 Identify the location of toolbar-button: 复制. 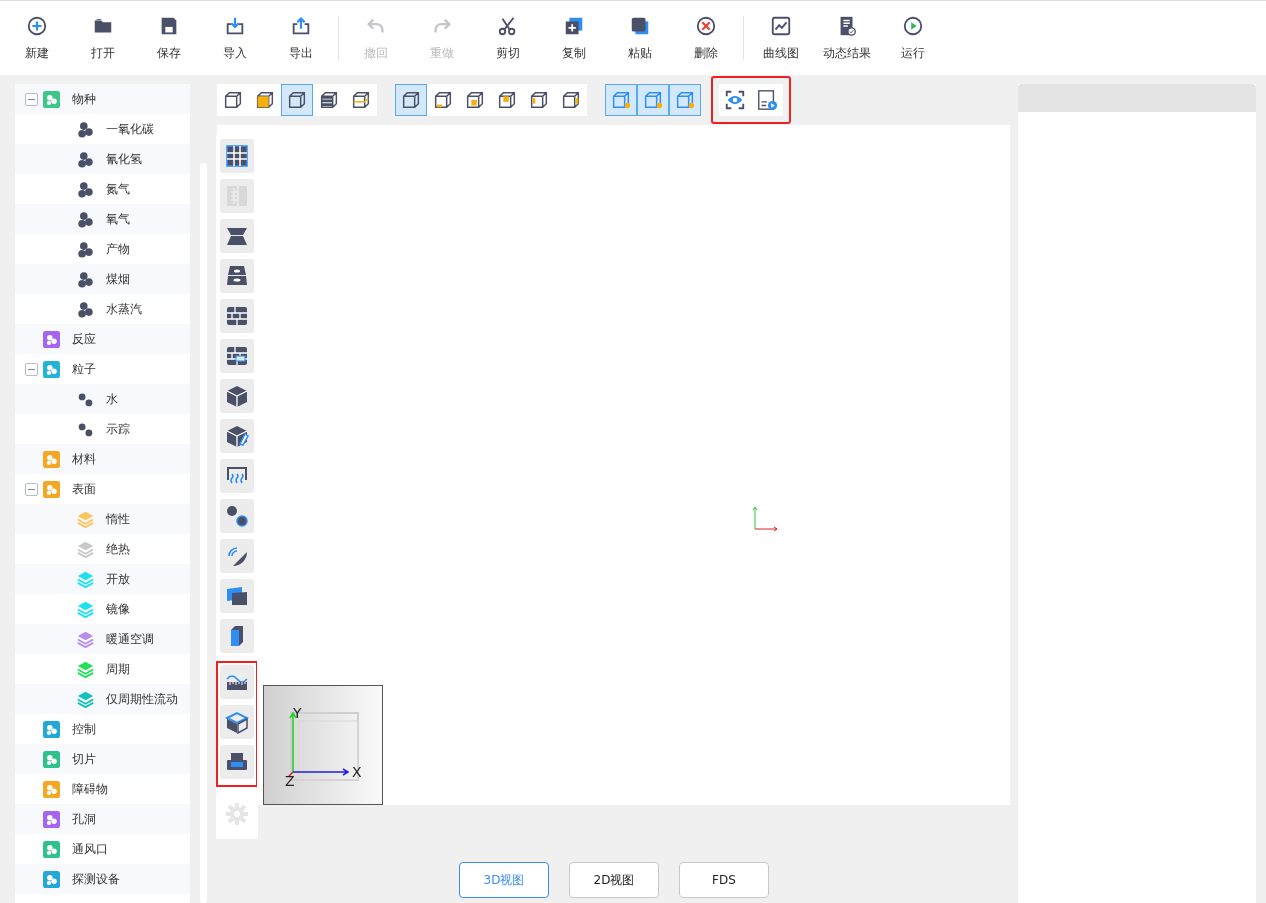
(574, 38).